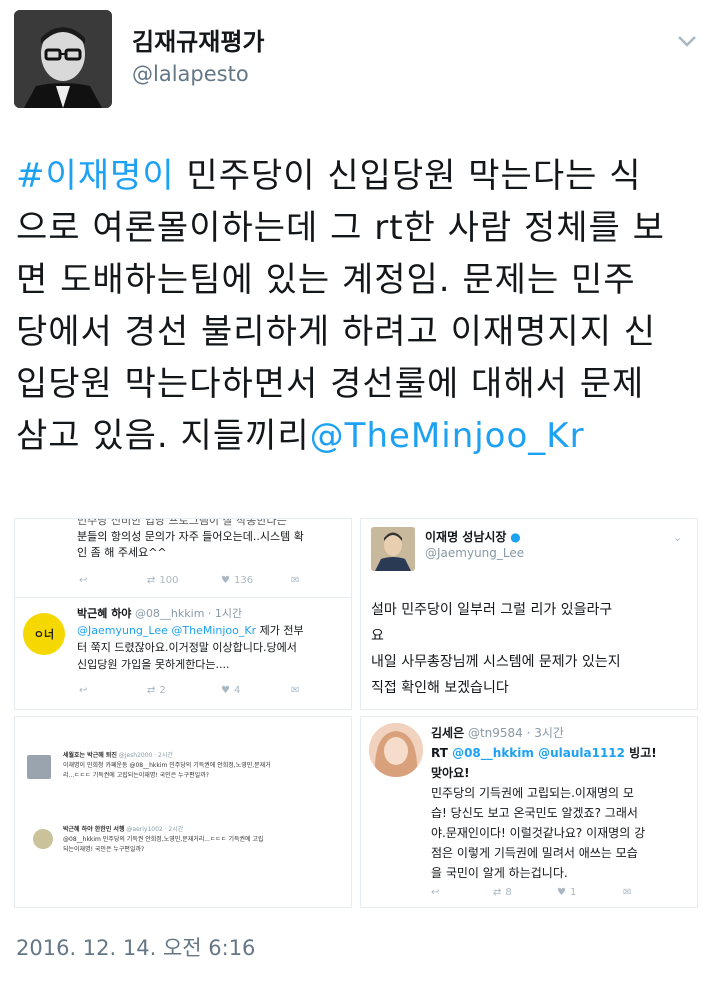 This screenshot has width=720, height=984. I want to click on tweet-line: 민주당의 기득권에 고립되는.이재명의 모, so click(532, 793).